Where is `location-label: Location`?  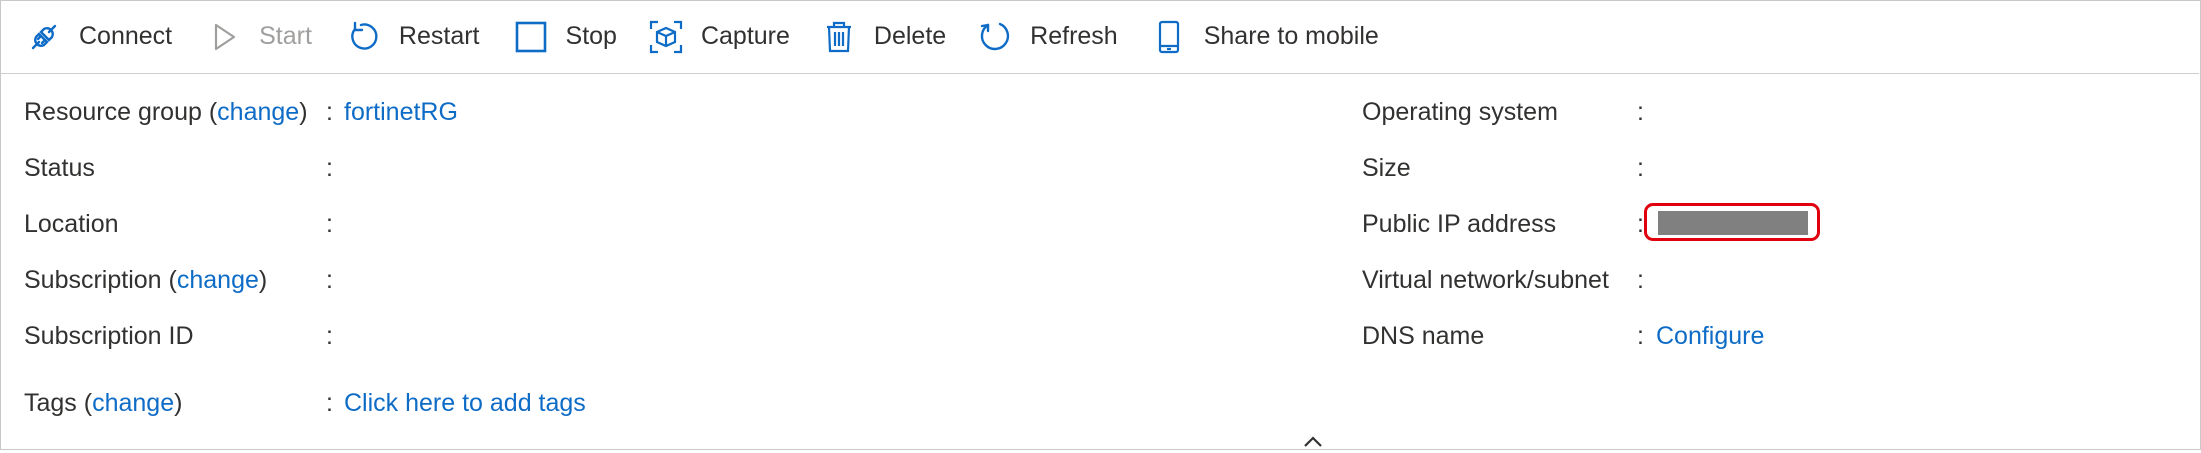 location-label: Location is located at coordinates (71, 224).